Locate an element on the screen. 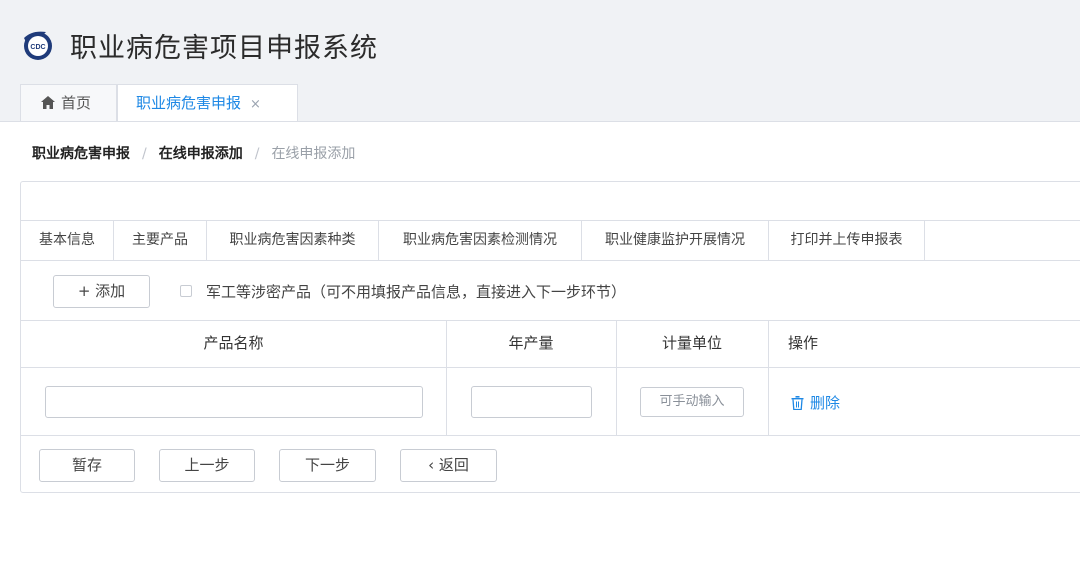 This screenshot has height=582, width=1080. step-health-monitoring: 职业健康监护开展情况 is located at coordinates (675, 240).